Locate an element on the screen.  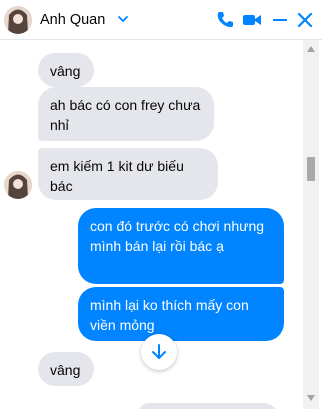
message-bubble: ah bác có con frey chưa nhỉ is located at coordinates (126, 114).